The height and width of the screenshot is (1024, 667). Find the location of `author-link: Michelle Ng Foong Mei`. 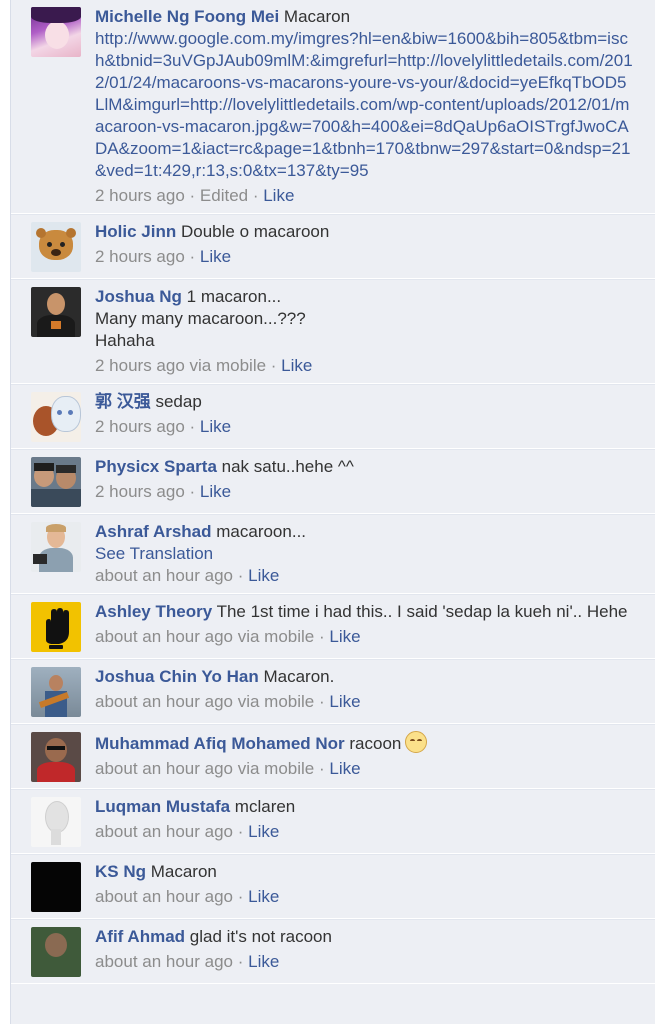

author-link: Michelle Ng Foong Mei is located at coordinates (187, 16).